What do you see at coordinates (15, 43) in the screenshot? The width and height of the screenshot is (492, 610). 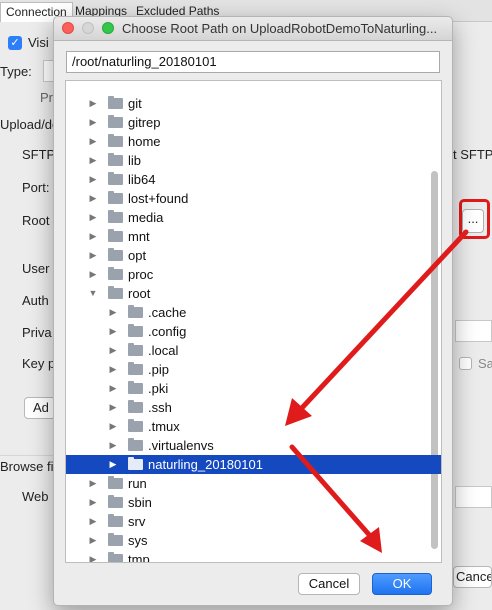 I see `visible-checkbox: ✓` at bounding box center [15, 43].